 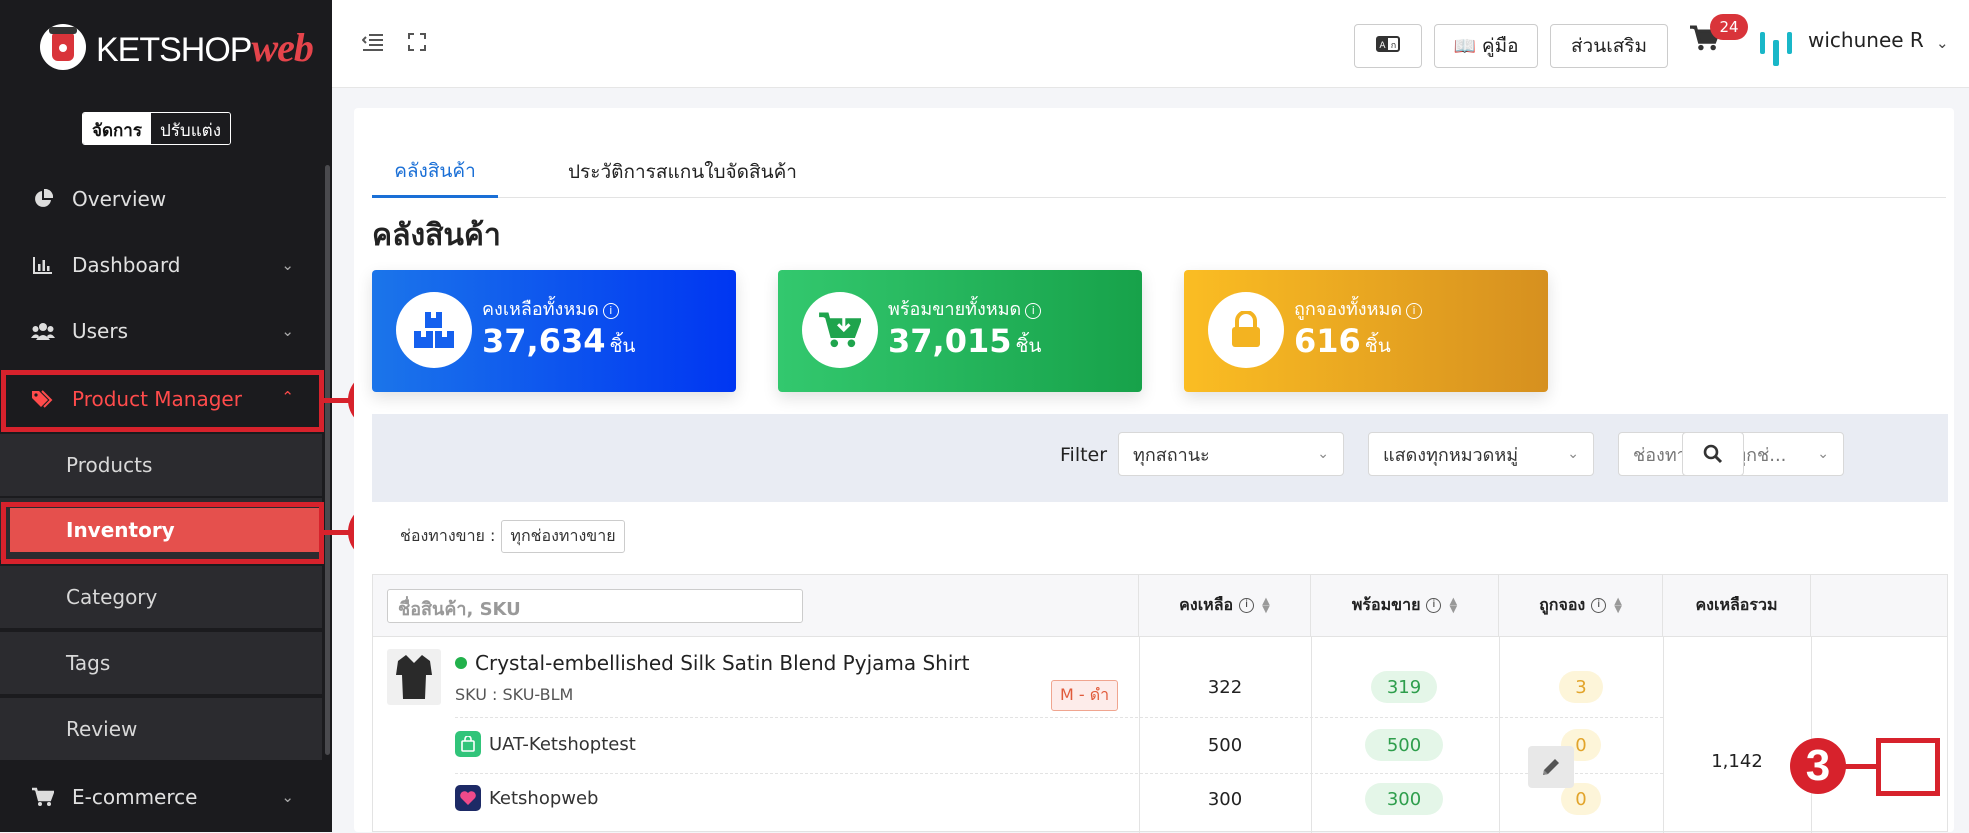 I want to click on status-select-value: ทุกสถานะ, so click(x=1171, y=455).